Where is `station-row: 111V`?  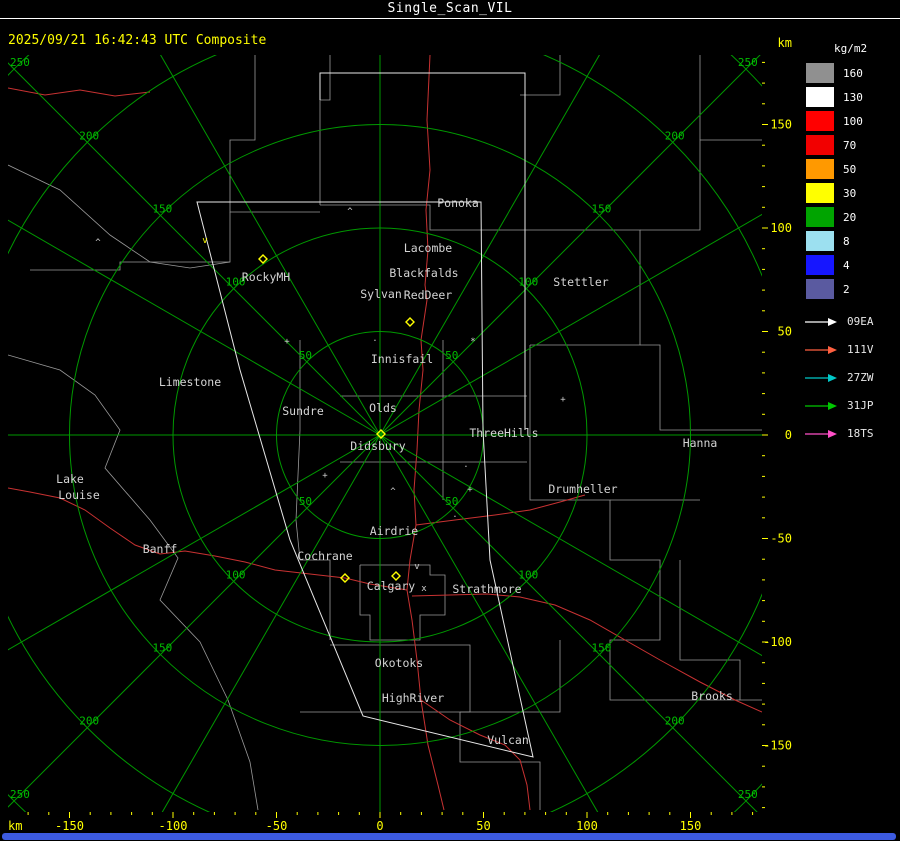
station-row: 111V is located at coordinates (852, 349).